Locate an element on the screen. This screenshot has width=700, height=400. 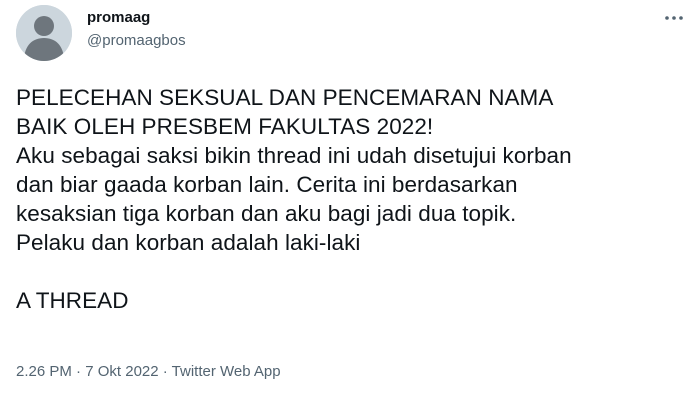
tweet-text-line: PELECEHAN SEKSUAL DAN PENCEMARAN NAMA is located at coordinates (285, 97).